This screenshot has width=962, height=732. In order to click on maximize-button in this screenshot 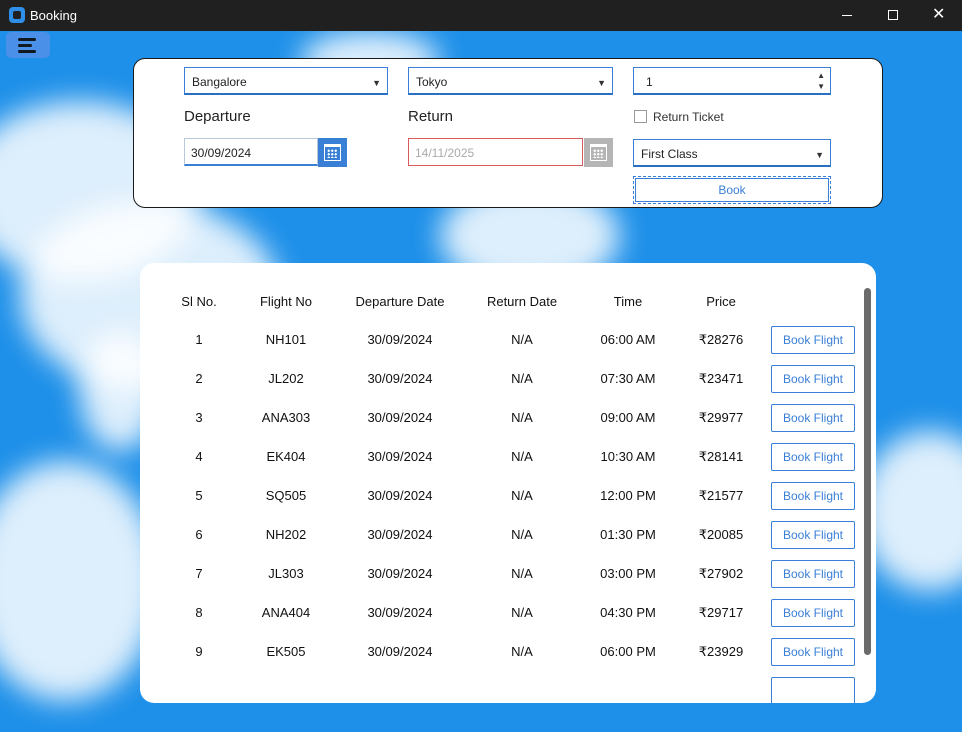, I will do `click(893, 15)`.